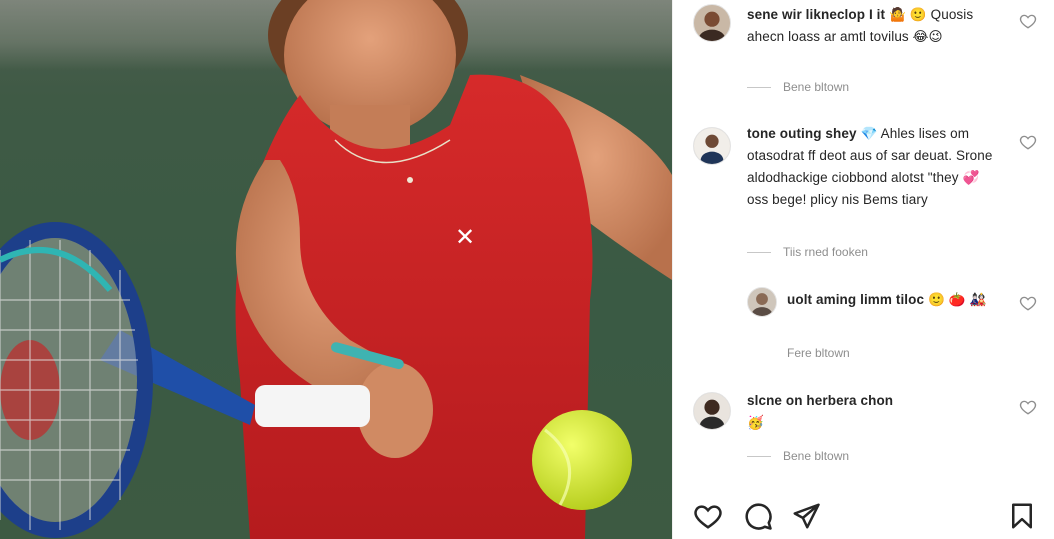  I want to click on comment-meta: Fere bltown, so click(818, 353).